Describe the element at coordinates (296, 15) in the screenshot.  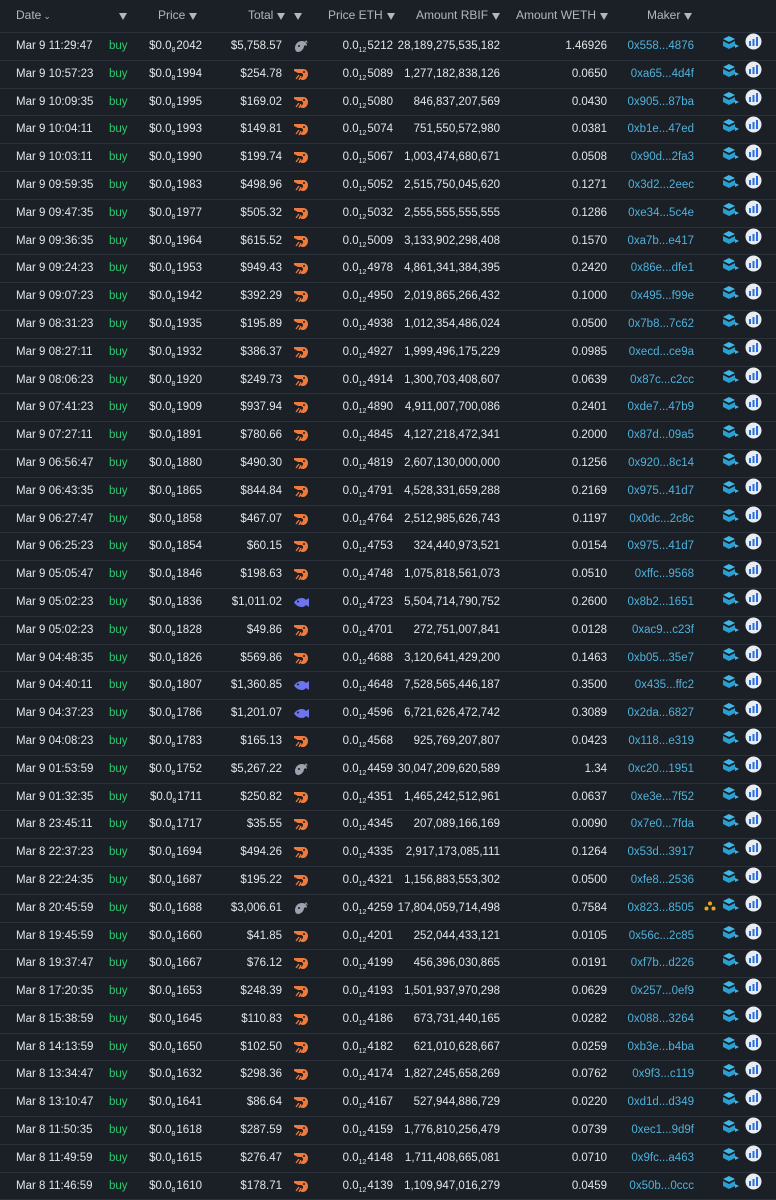
I see `trader-filter-icon` at that location.